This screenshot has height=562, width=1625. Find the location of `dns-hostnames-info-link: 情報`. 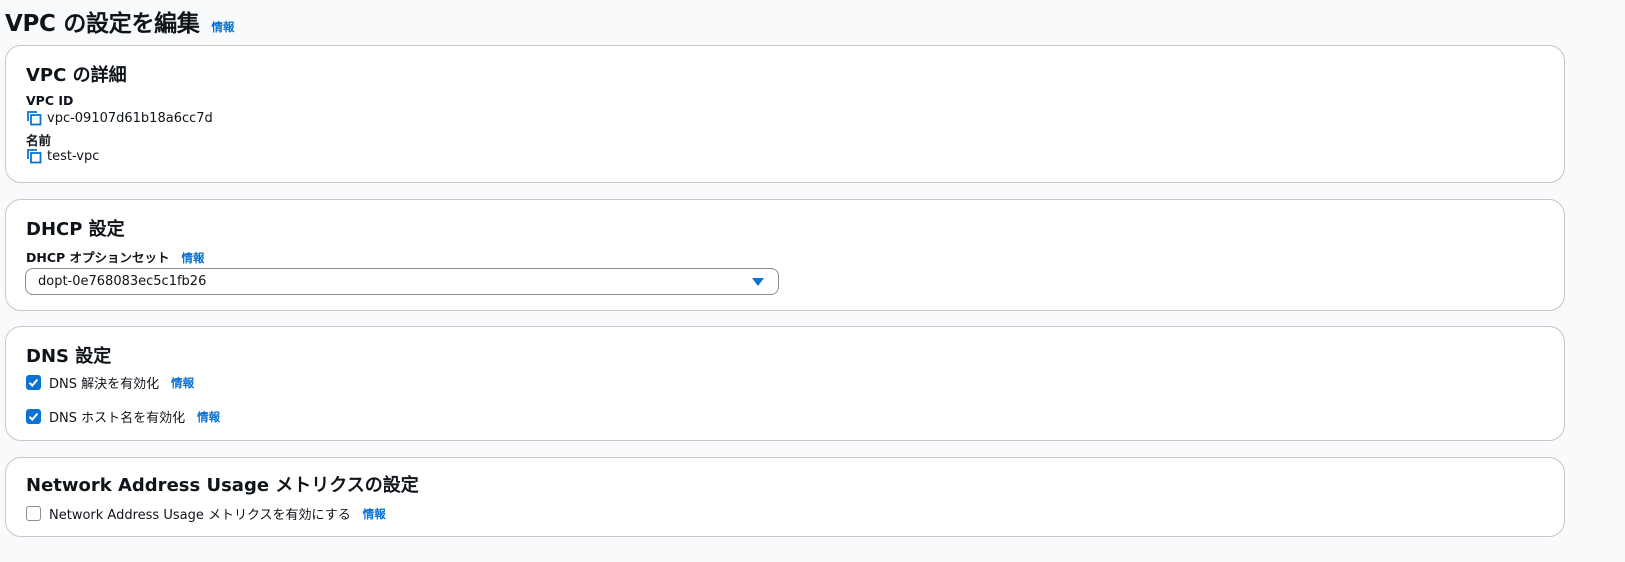

dns-hostnames-info-link: 情報 is located at coordinates (208, 417).